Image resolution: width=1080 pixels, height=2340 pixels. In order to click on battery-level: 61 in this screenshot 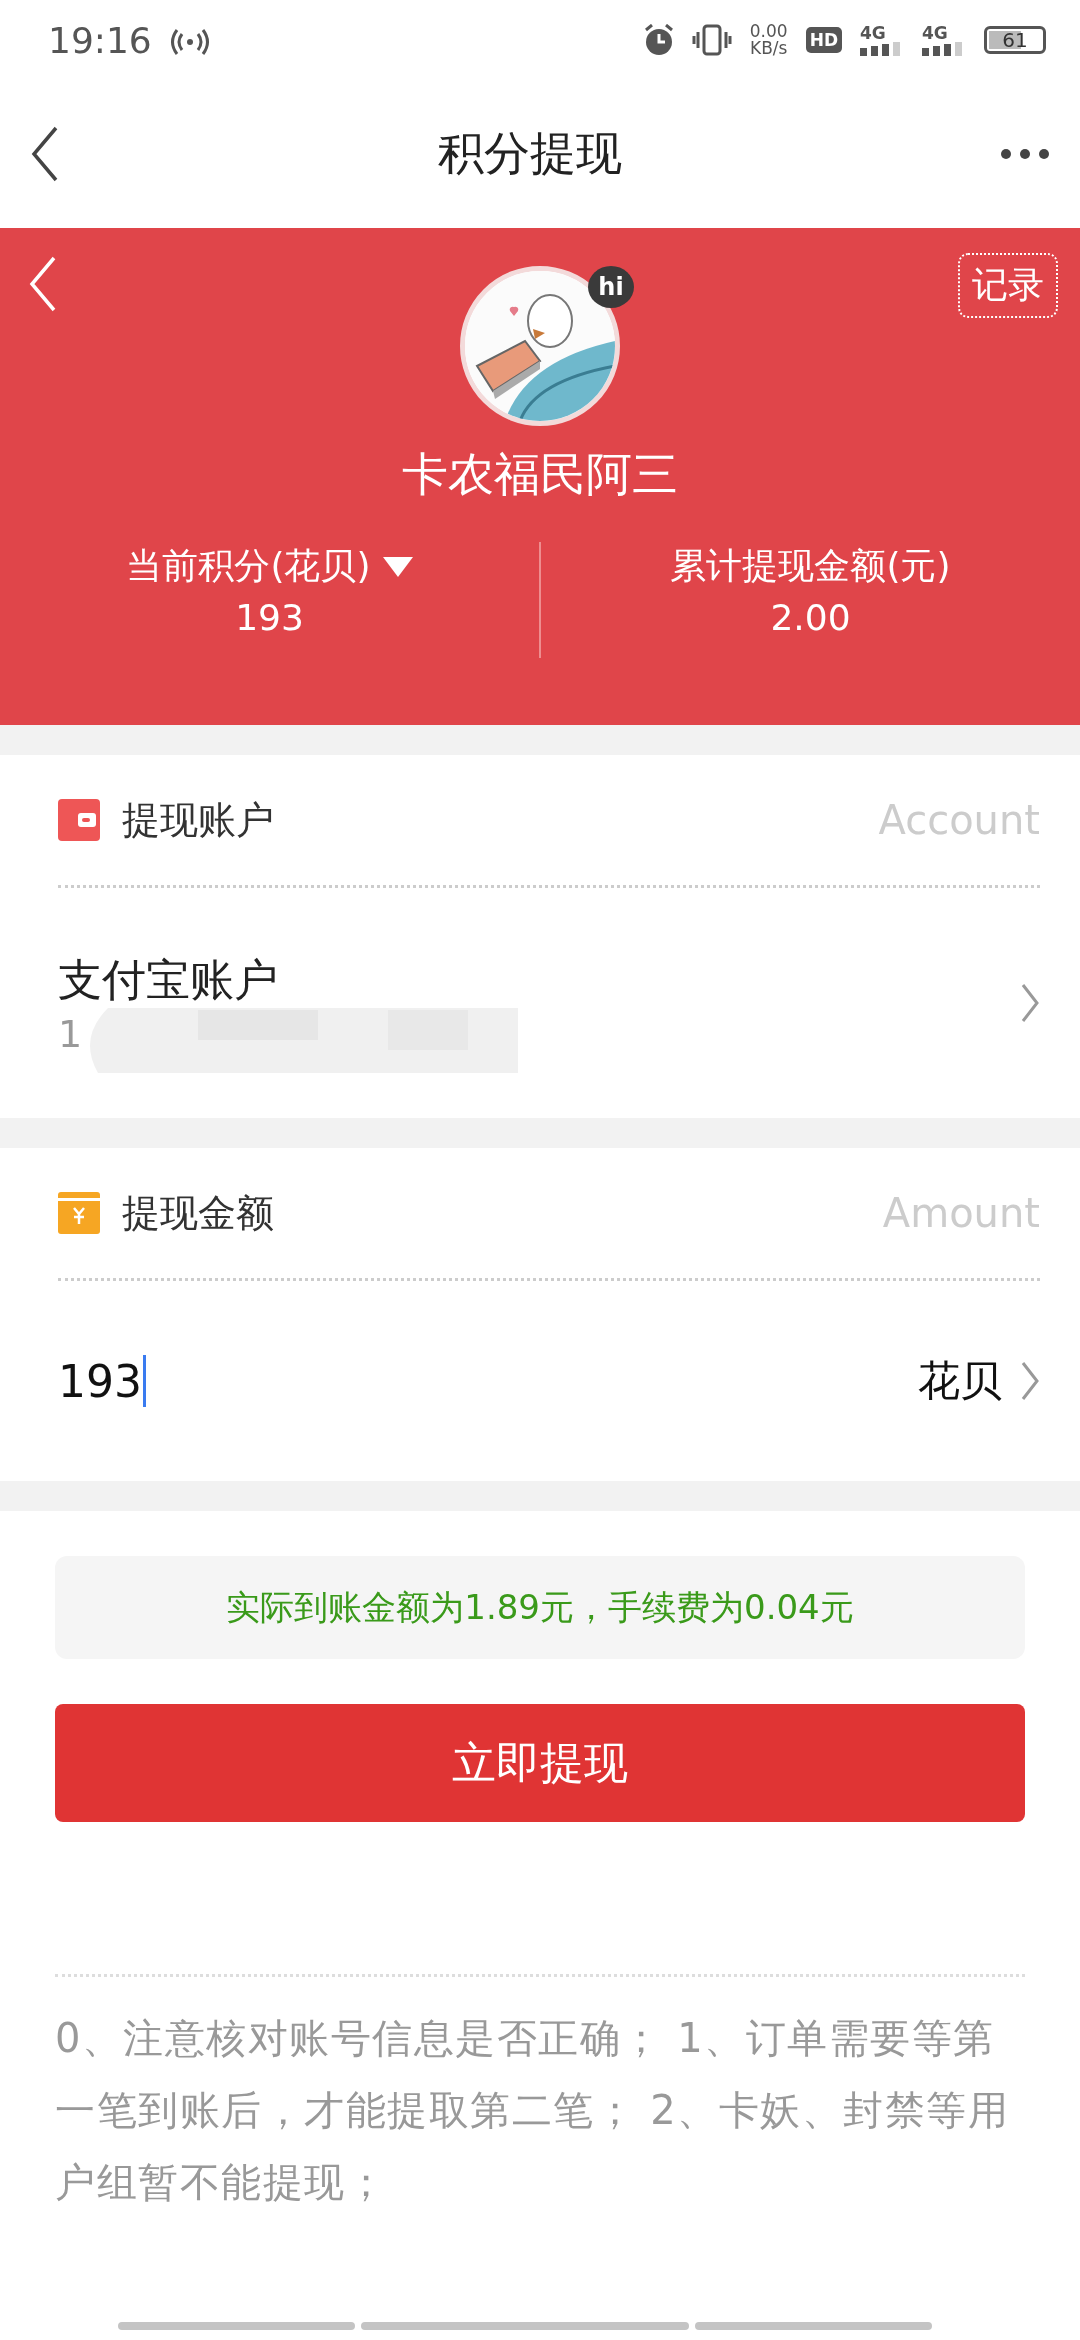, I will do `click(1015, 40)`.